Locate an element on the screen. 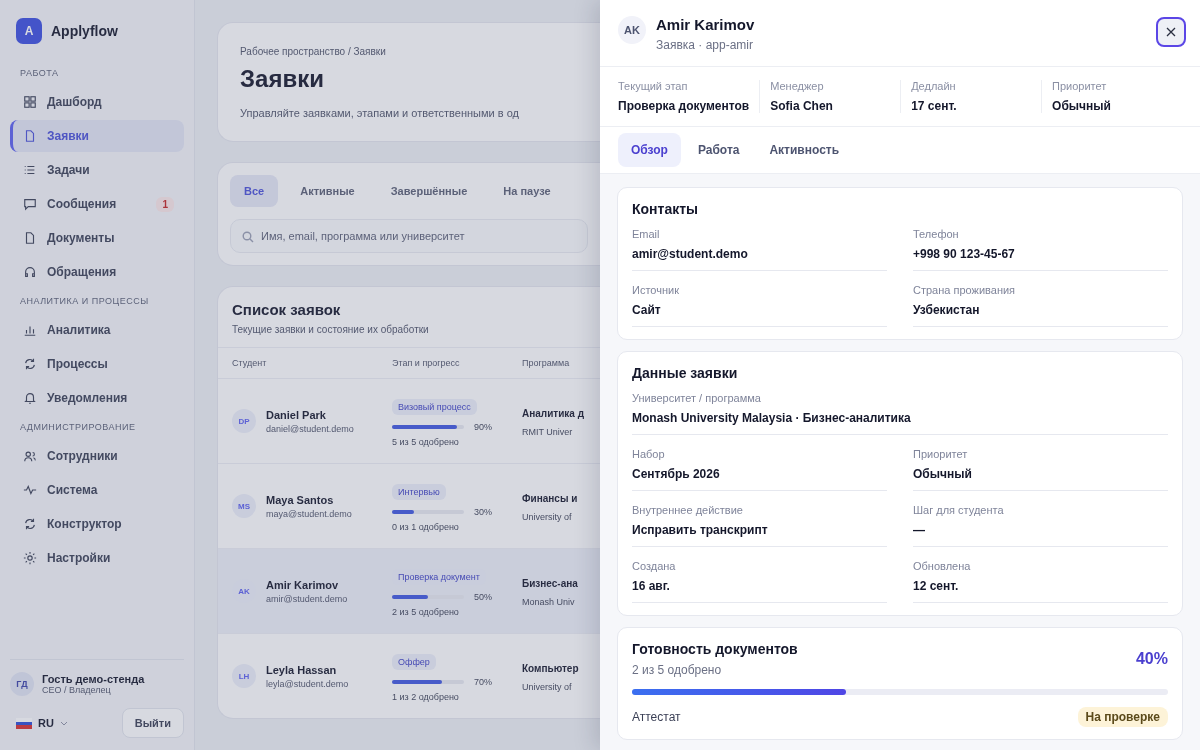 Image resolution: width=1200 pixels, height=750 pixels. program-name: Финансы и is located at coordinates (550, 498).